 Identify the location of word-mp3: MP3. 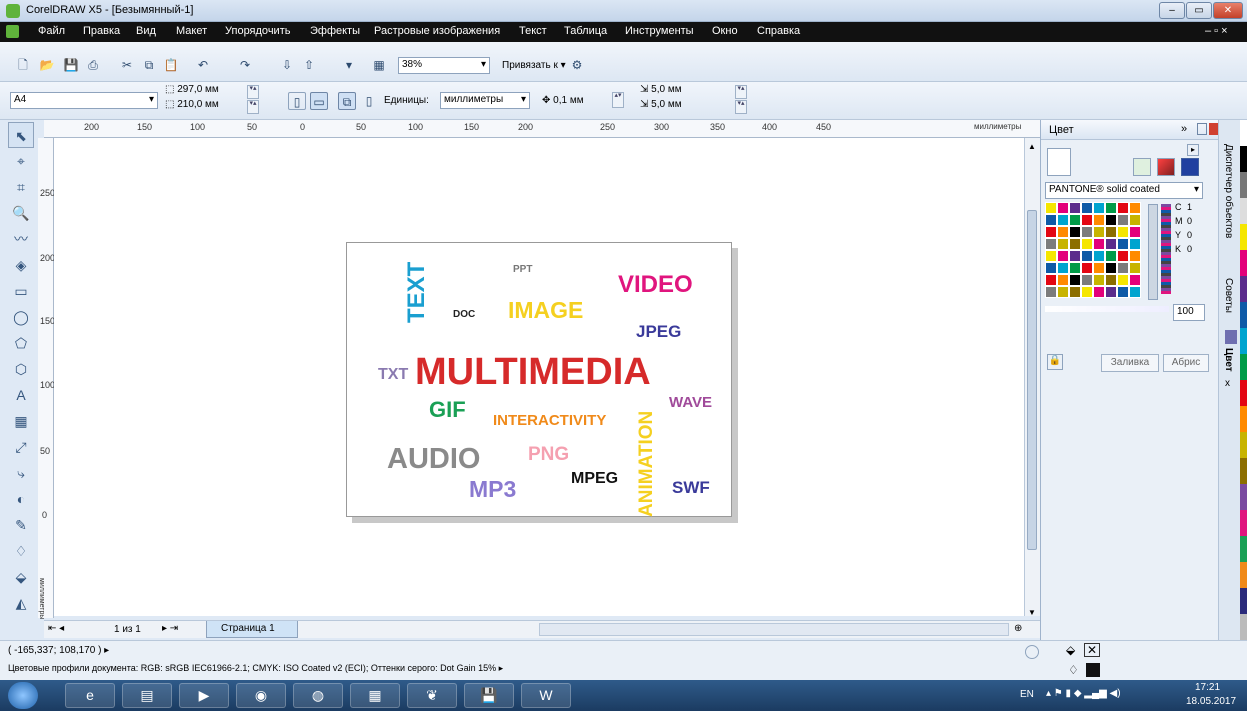
(492, 489).